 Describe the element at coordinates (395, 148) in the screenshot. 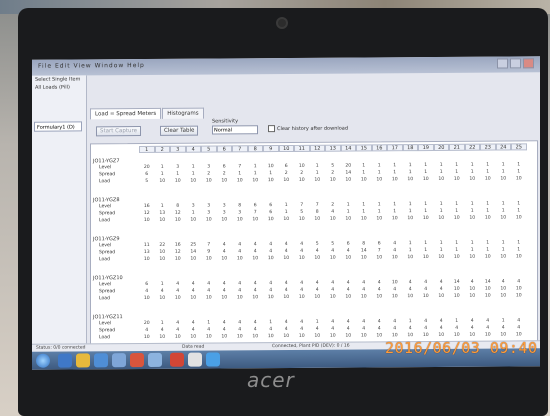

I see `column-header: 17` at that location.